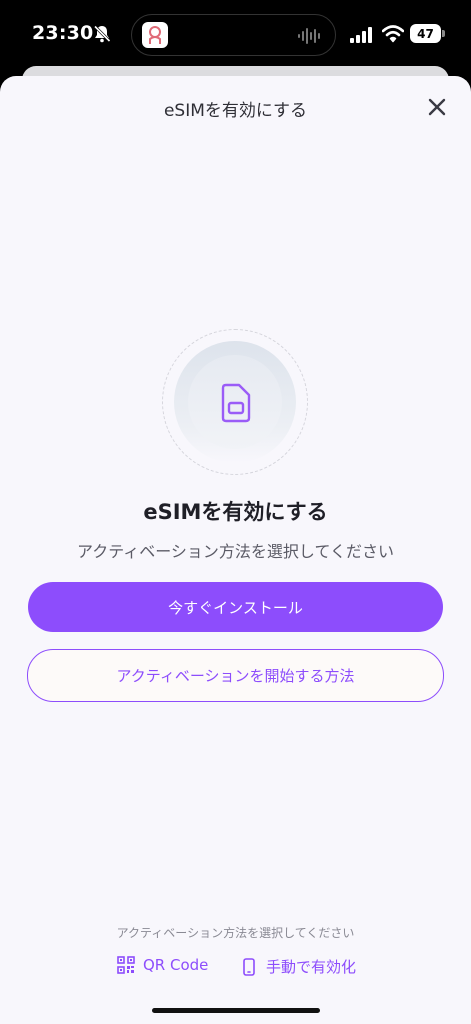  I want to click on manual-activation-link: 手動で有効化, so click(298, 966).